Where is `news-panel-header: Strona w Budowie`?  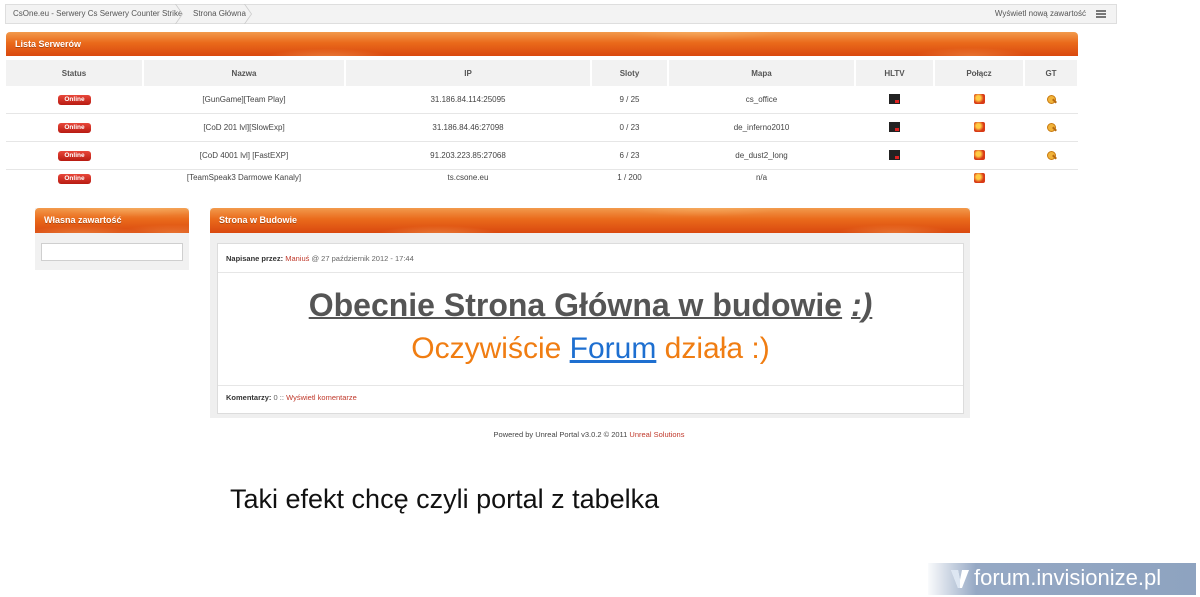
news-panel-header: Strona w Budowie is located at coordinates (590, 220).